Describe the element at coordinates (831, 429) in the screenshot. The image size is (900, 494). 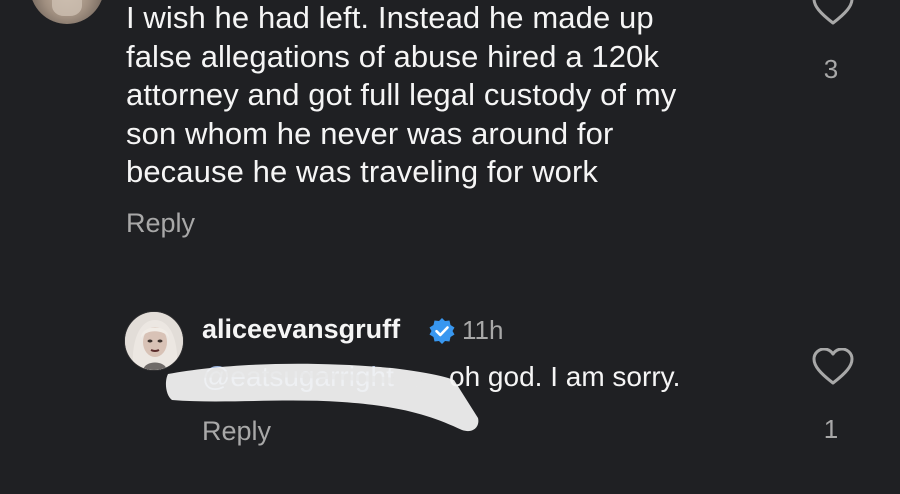
I see `like-count: 1` at that location.